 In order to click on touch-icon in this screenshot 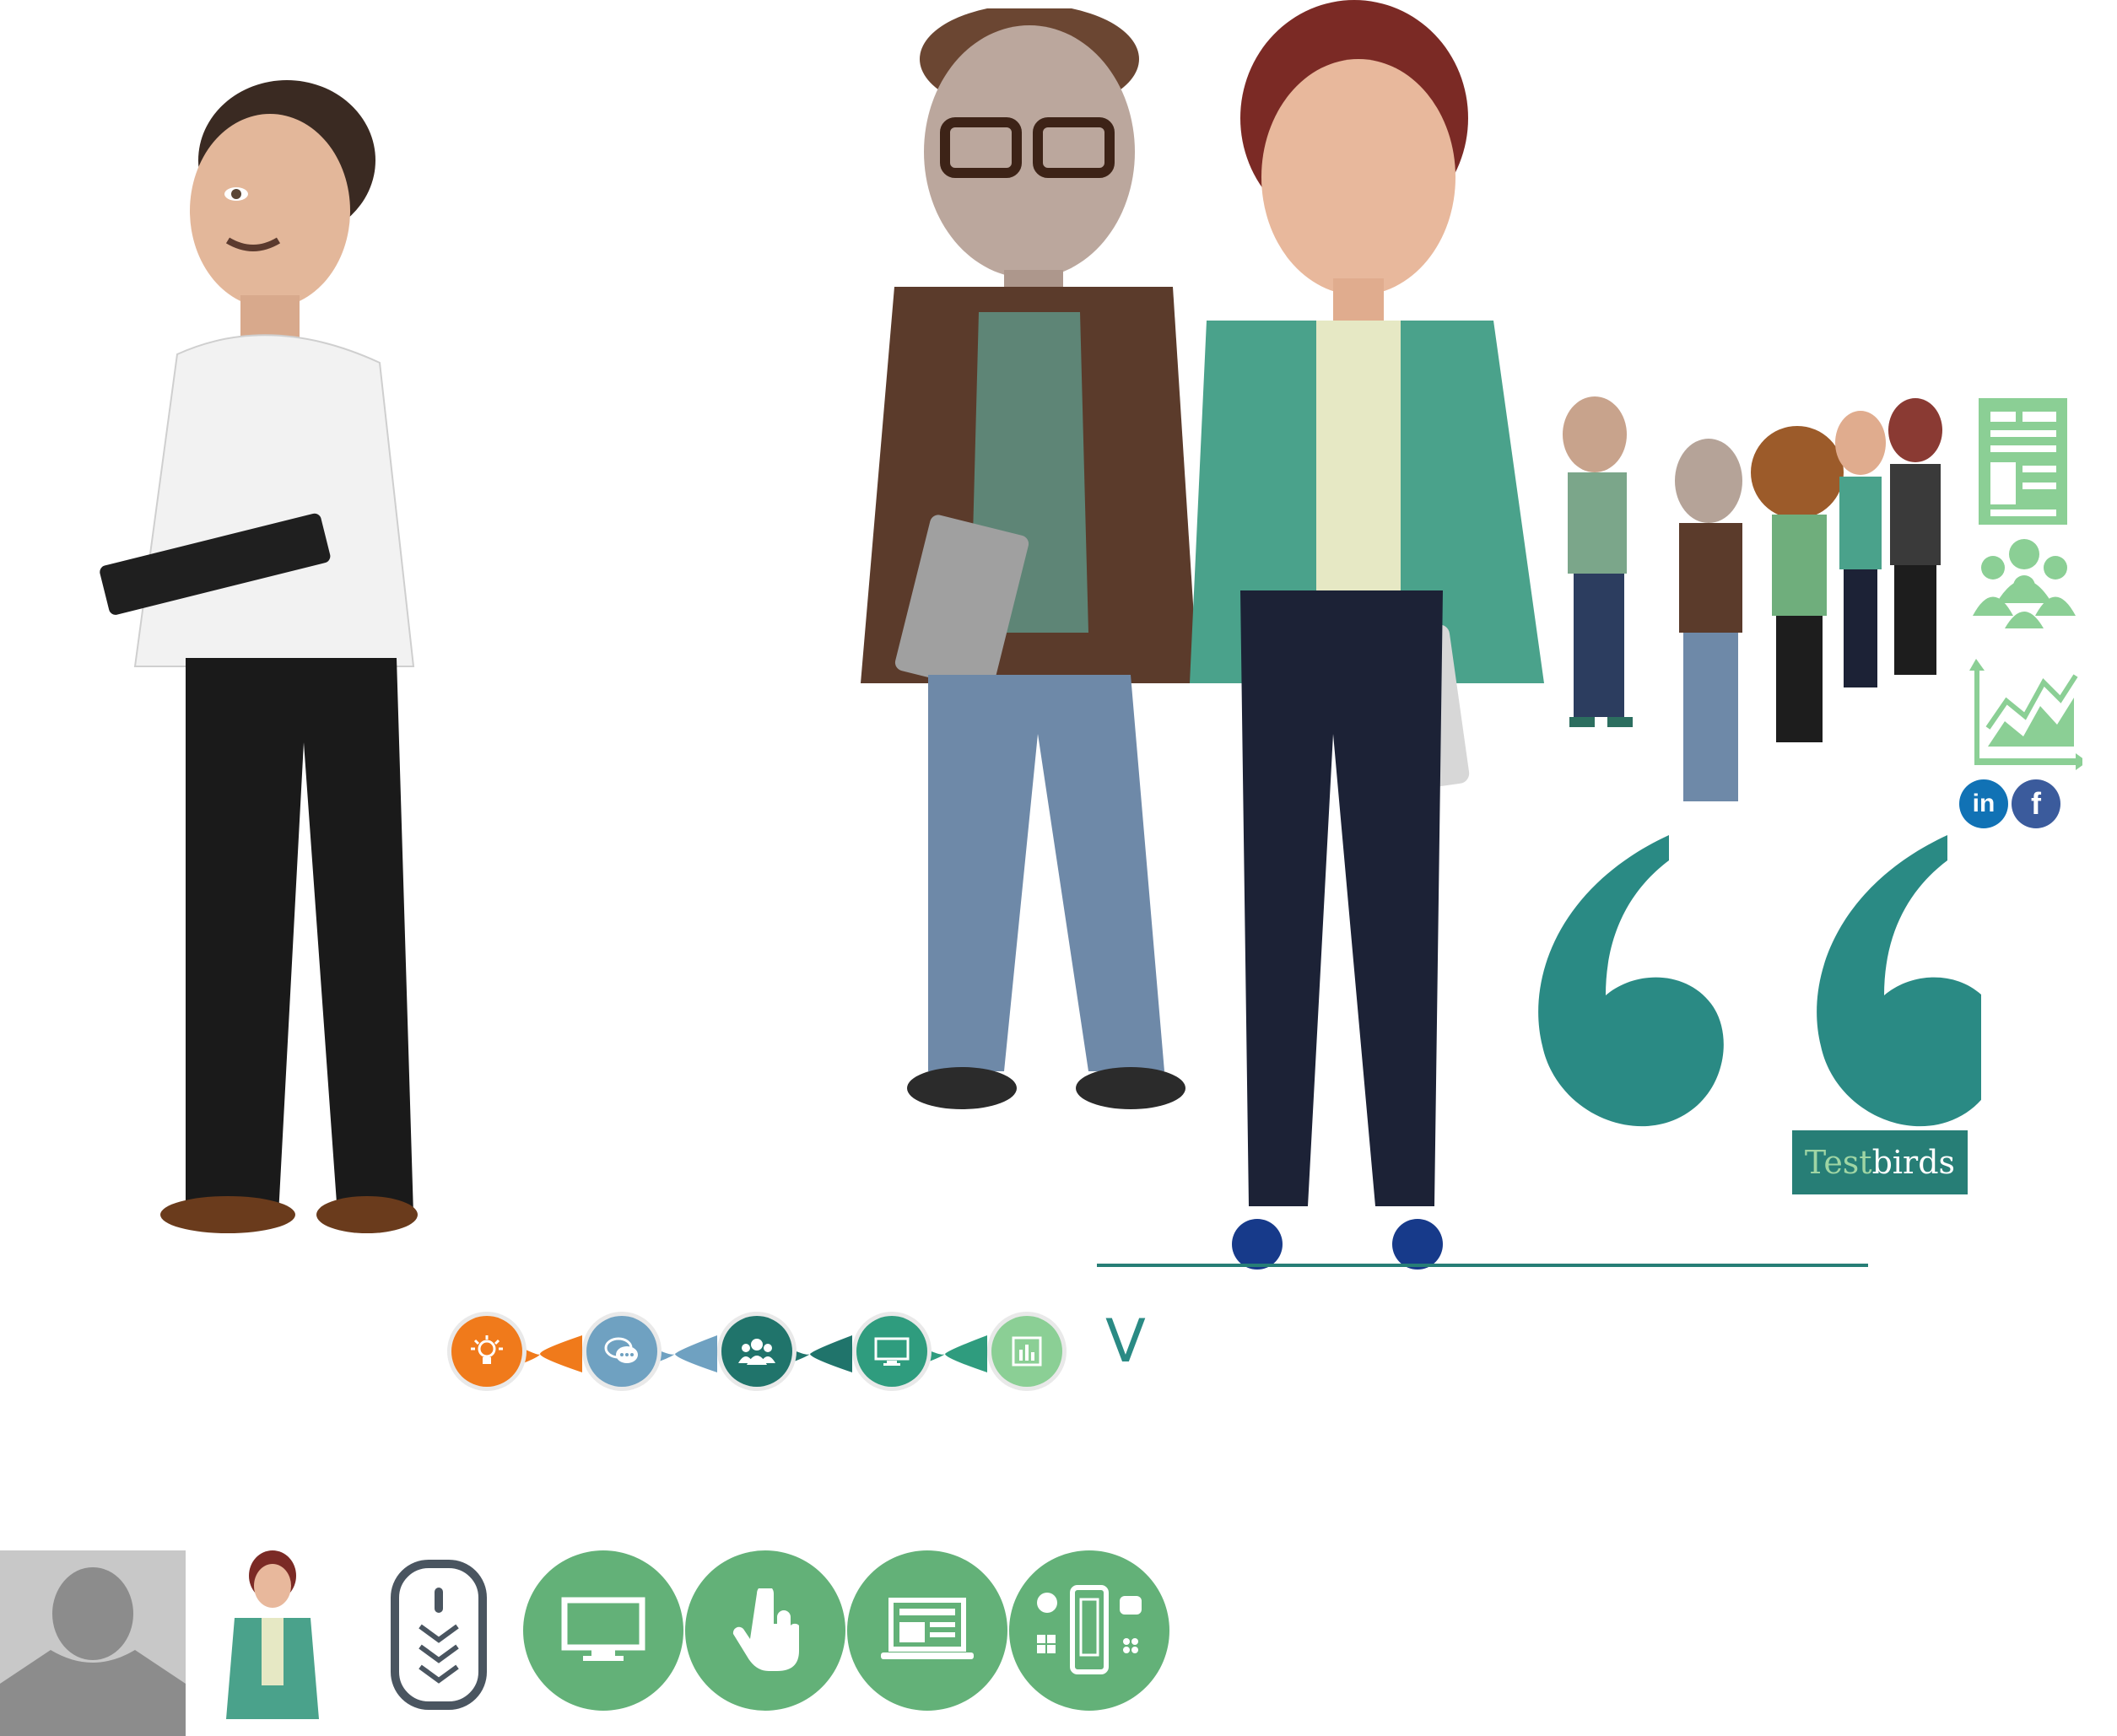, I will do `click(765, 1630)`.